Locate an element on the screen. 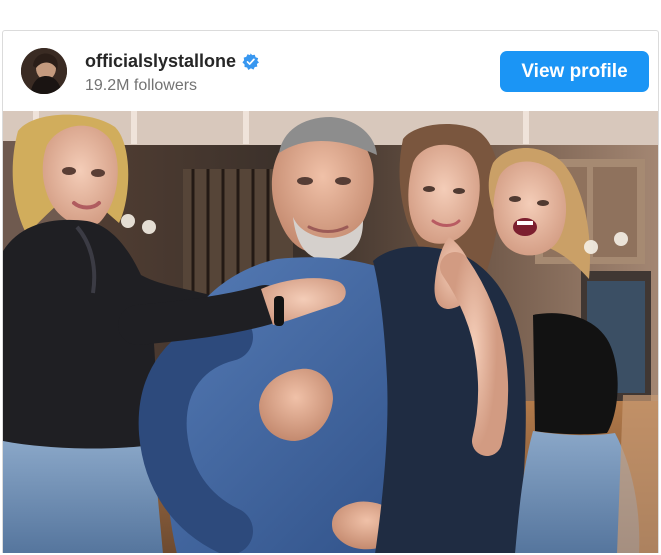 The height and width of the screenshot is (555, 661). followers-count: 19.2M followers is located at coordinates (141, 85).